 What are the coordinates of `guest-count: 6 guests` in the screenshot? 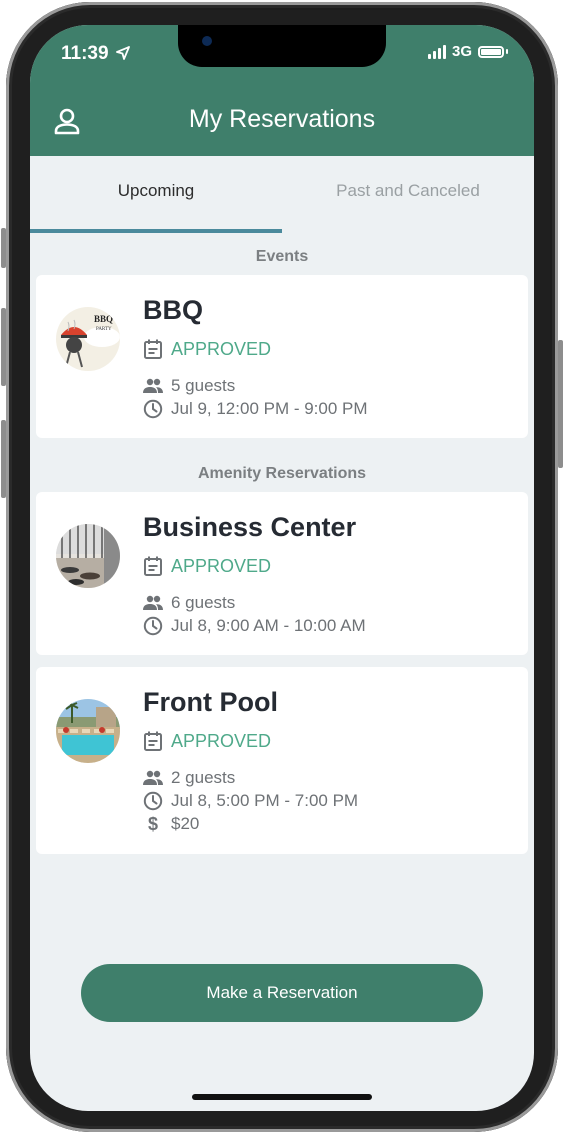 It's located at (203, 602).